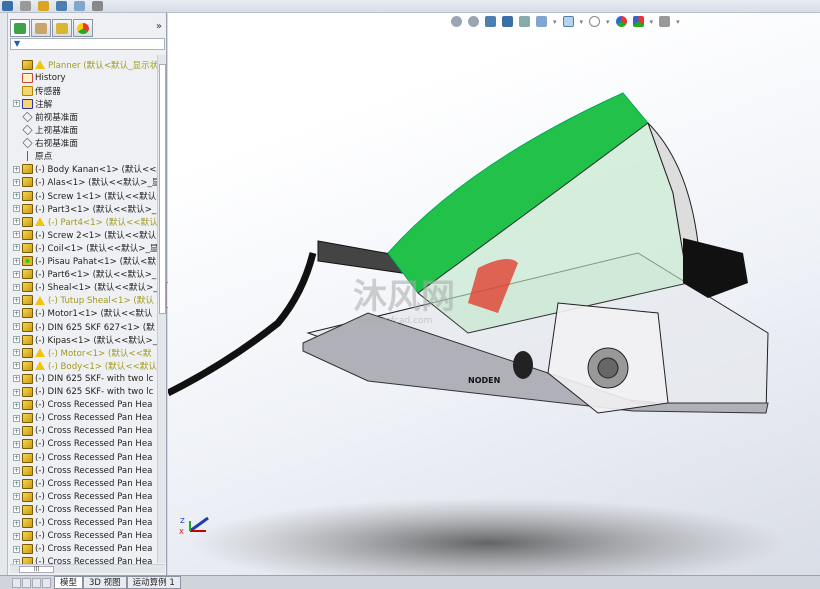 This screenshot has height=589, width=820. I want to click on tree-item: + (-) Coil<1> (默认<<默认>_显, so click(82, 247).